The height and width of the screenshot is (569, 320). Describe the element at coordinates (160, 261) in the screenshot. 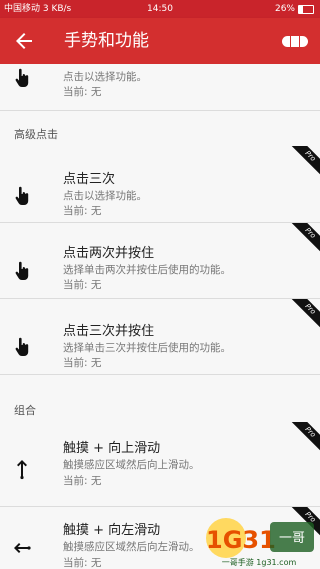

I see `list-item-double-tap-hold: 点击两次并按住 选择单击两次并按住后使用的功能。 当前: 无 Pro` at that location.